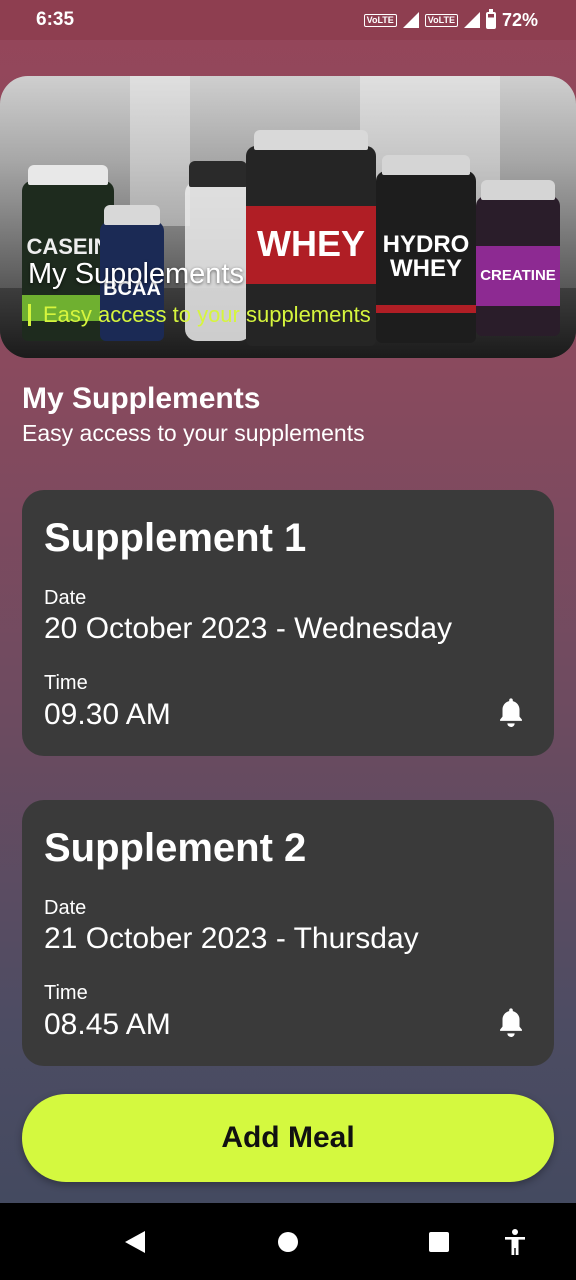 This screenshot has width=576, height=1280. What do you see at coordinates (160, 151) in the screenshot?
I see `background-window` at bounding box center [160, 151].